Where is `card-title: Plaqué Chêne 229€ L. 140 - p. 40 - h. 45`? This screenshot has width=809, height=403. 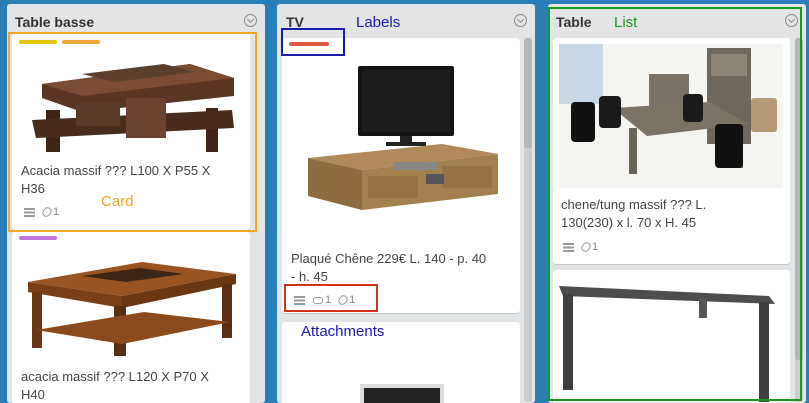 card-title: Plaqué Chêne 229€ L. 140 - p. 40 - h. 45 is located at coordinates (388, 268).